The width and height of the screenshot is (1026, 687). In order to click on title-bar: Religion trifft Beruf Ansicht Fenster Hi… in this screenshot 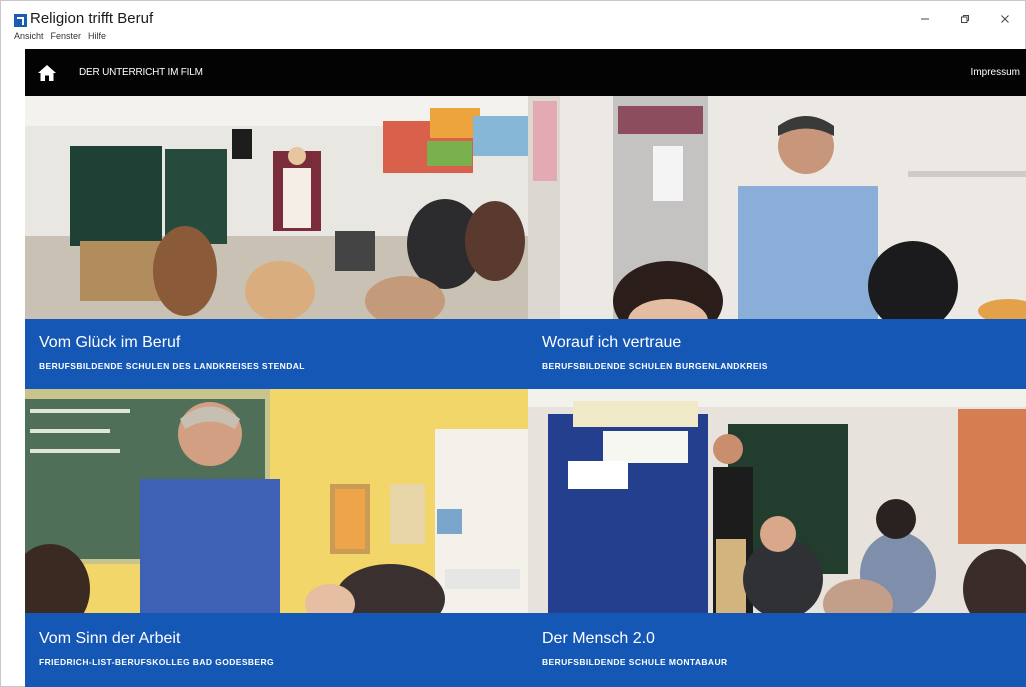, I will do `click(513, 25)`.